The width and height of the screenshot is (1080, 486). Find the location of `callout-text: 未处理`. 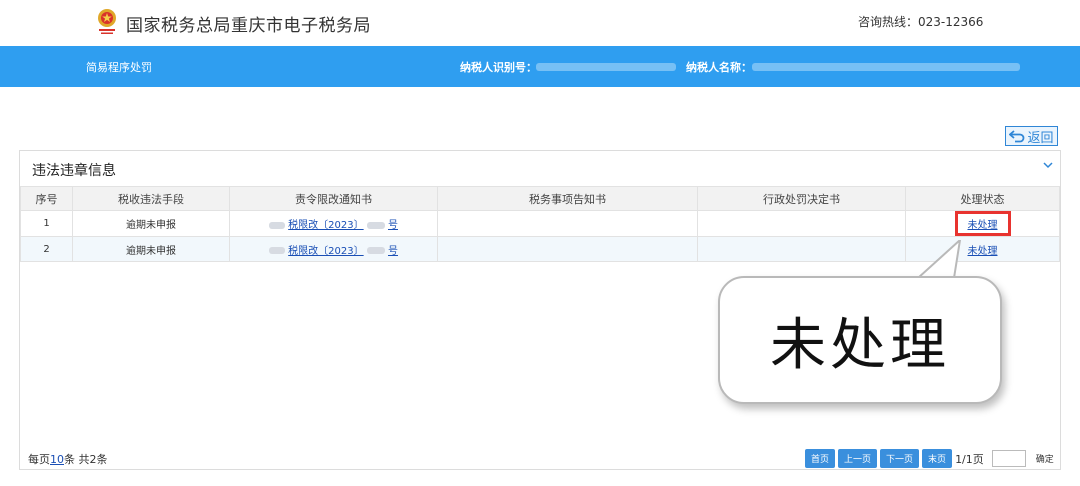

callout-text: 未处理 is located at coordinates (860, 345).